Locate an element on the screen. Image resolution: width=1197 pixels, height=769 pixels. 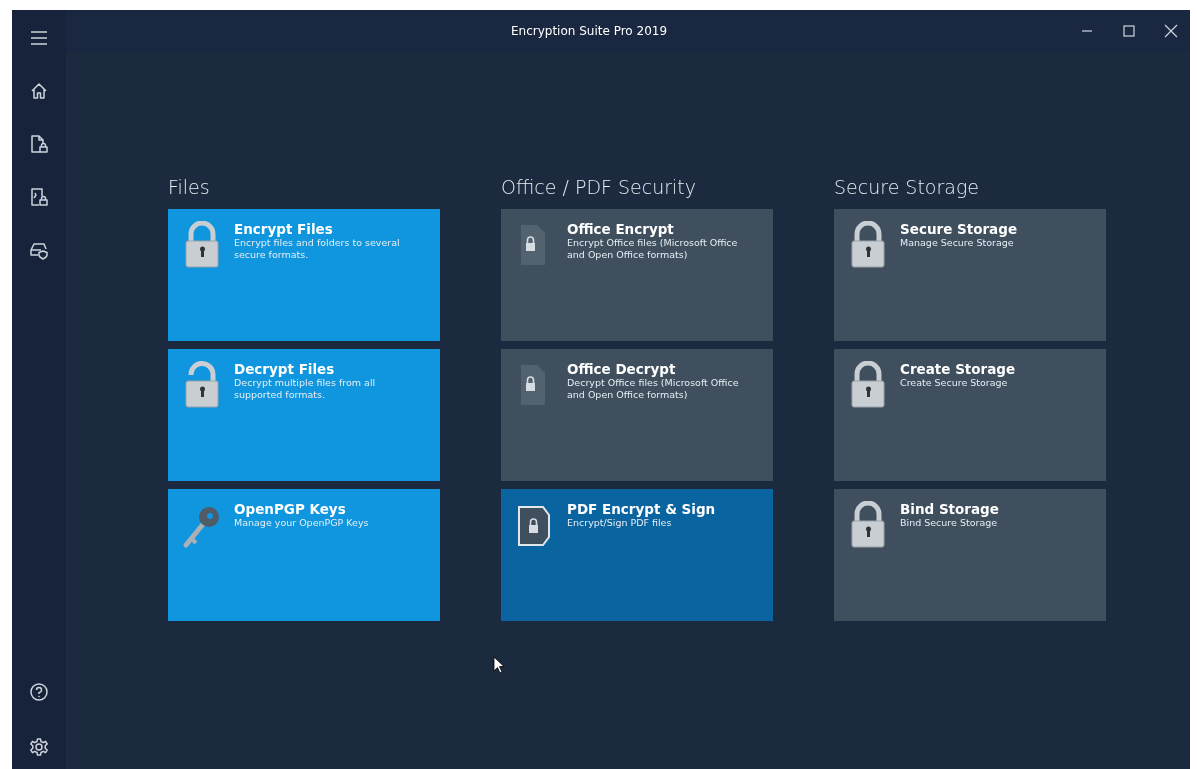
help-icon is located at coordinates (39, 692).